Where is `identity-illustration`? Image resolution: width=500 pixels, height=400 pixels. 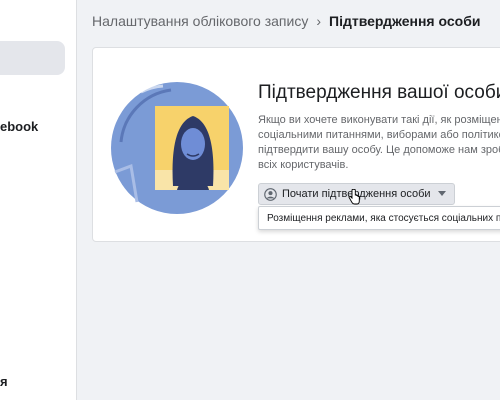 identity-illustration is located at coordinates (177, 148).